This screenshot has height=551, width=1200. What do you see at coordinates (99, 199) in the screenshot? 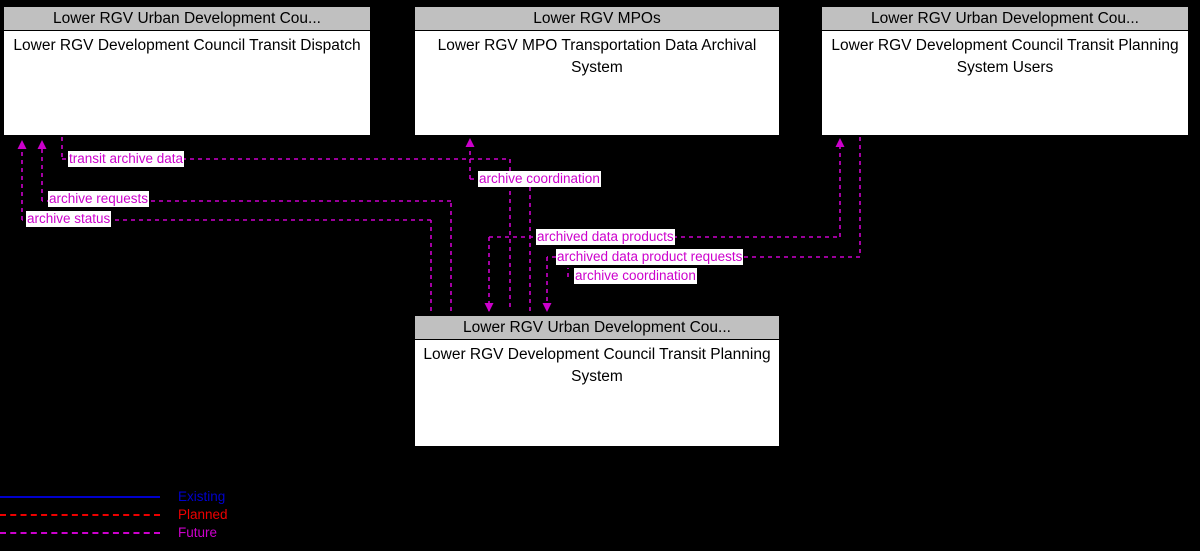
I see `flow-label-archive-requests: archive requests` at bounding box center [99, 199].